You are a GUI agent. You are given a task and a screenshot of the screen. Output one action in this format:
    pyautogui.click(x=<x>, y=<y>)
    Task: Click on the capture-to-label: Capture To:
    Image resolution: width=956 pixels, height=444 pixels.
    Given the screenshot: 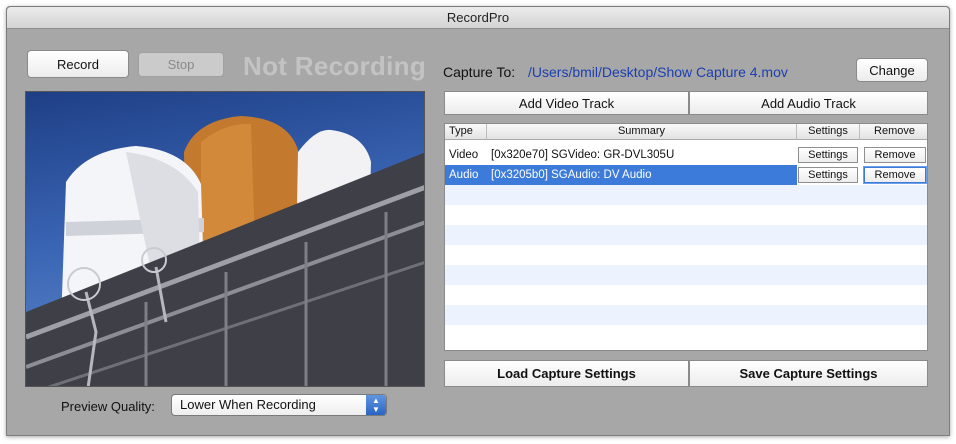 What is the action you would take?
    pyautogui.click(x=479, y=72)
    